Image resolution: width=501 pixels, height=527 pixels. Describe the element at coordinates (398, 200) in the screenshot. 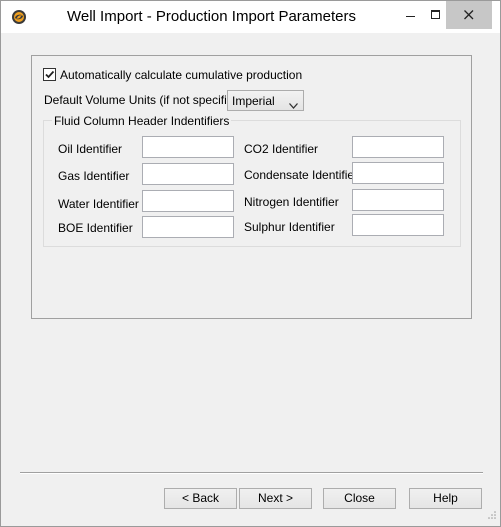

I see `nitrogen-identifier-input` at that location.